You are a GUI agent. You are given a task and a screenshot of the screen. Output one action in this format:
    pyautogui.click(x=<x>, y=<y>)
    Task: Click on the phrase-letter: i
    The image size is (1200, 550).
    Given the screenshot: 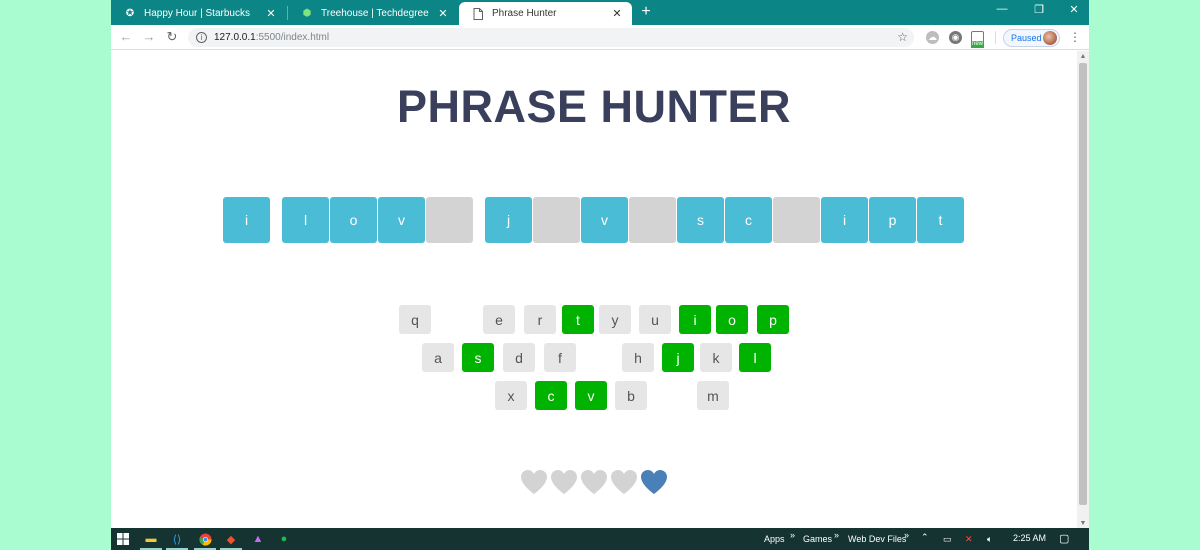 What is the action you would take?
    pyautogui.click(x=844, y=220)
    